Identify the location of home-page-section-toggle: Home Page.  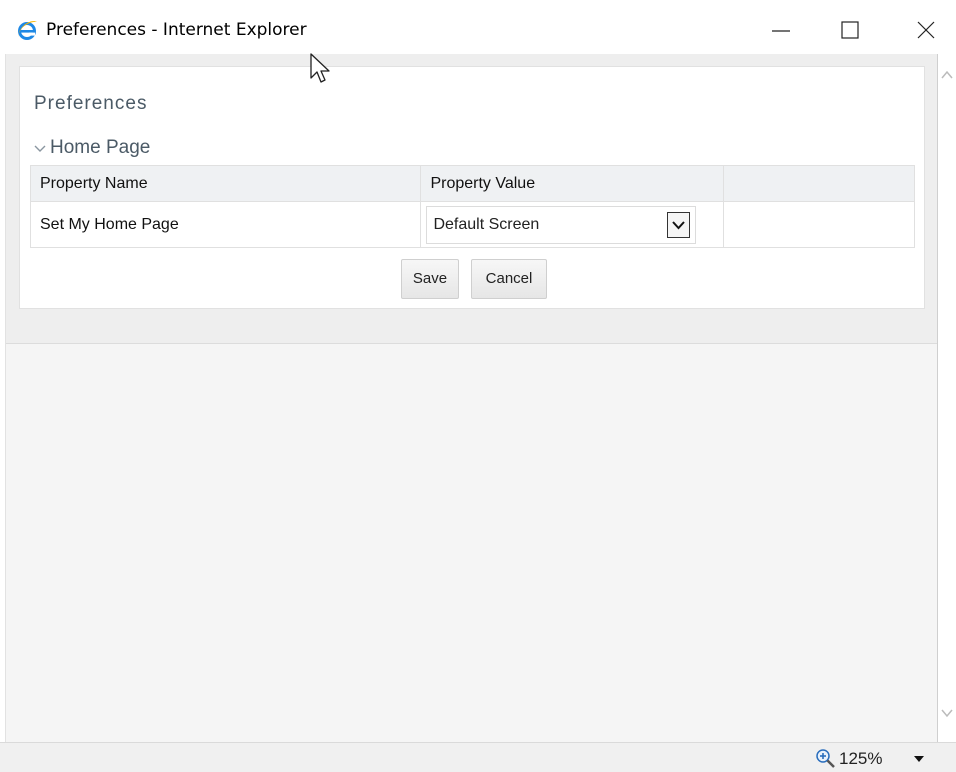
(91, 148).